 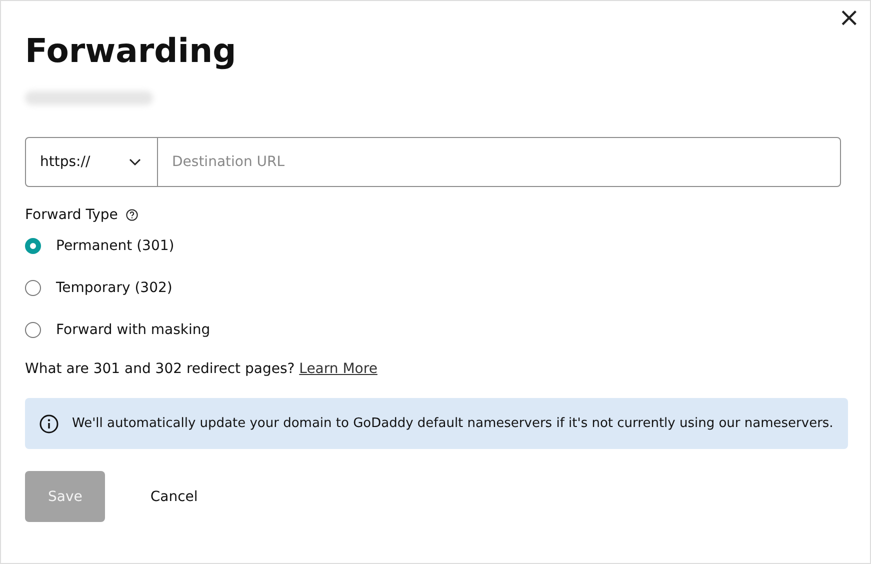 What do you see at coordinates (114, 288) in the screenshot?
I see `radio-label: Temporary (302)` at bounding box center [114, 288].